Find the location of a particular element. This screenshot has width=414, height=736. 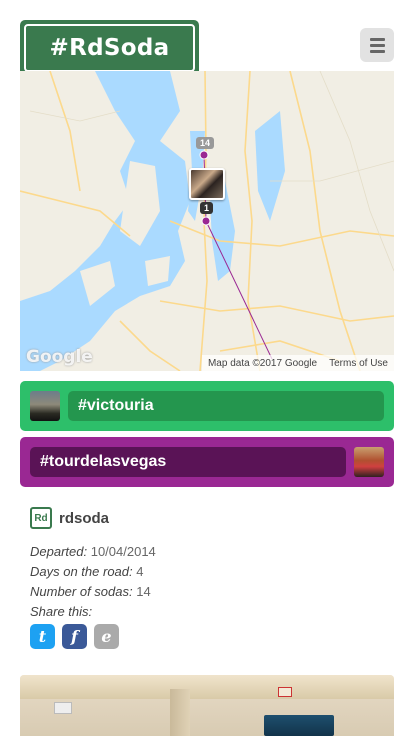

site-logo: #RdSoda is located at coordinates (109, 48).